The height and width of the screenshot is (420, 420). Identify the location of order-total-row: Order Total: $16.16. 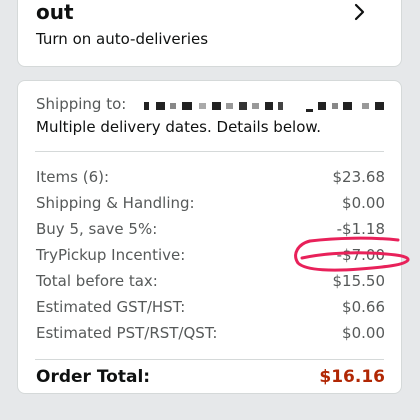
(210, 377).